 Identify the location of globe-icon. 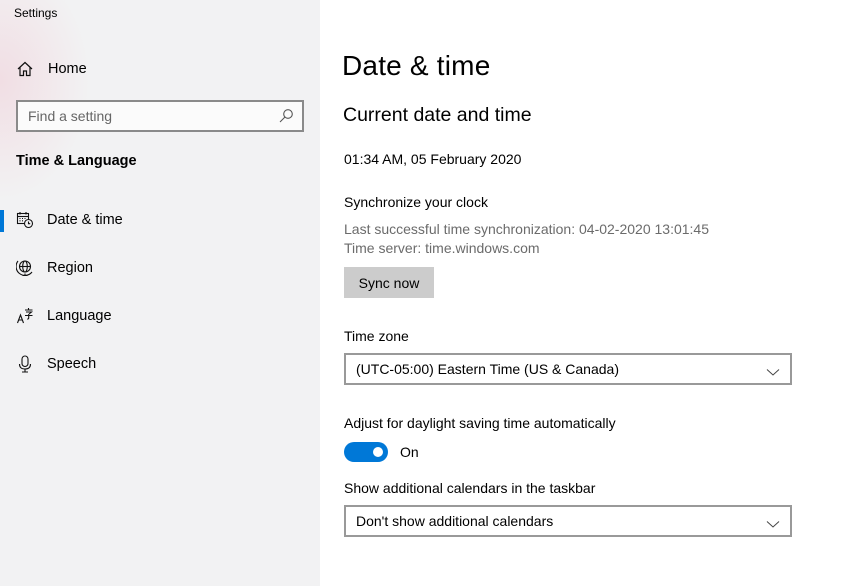
(25, 268).